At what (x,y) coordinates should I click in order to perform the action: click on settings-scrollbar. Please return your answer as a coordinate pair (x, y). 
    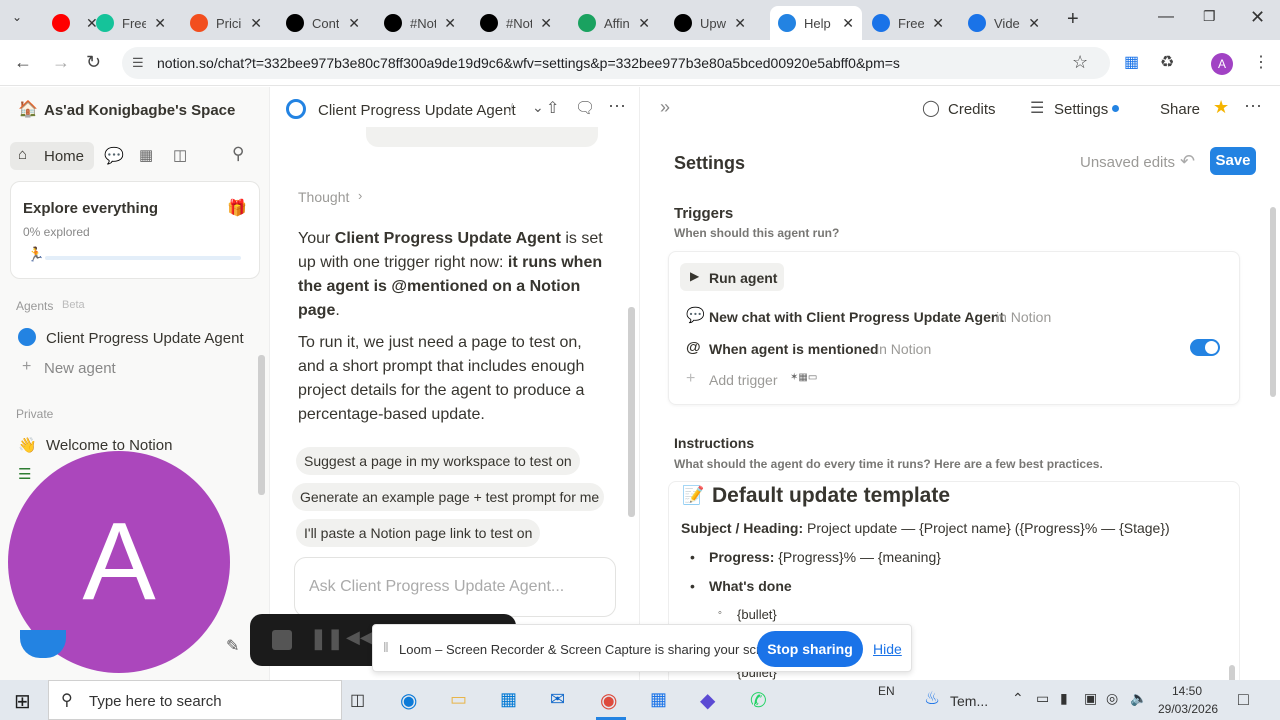
    Looking at the image, I should click on (1273, 302).